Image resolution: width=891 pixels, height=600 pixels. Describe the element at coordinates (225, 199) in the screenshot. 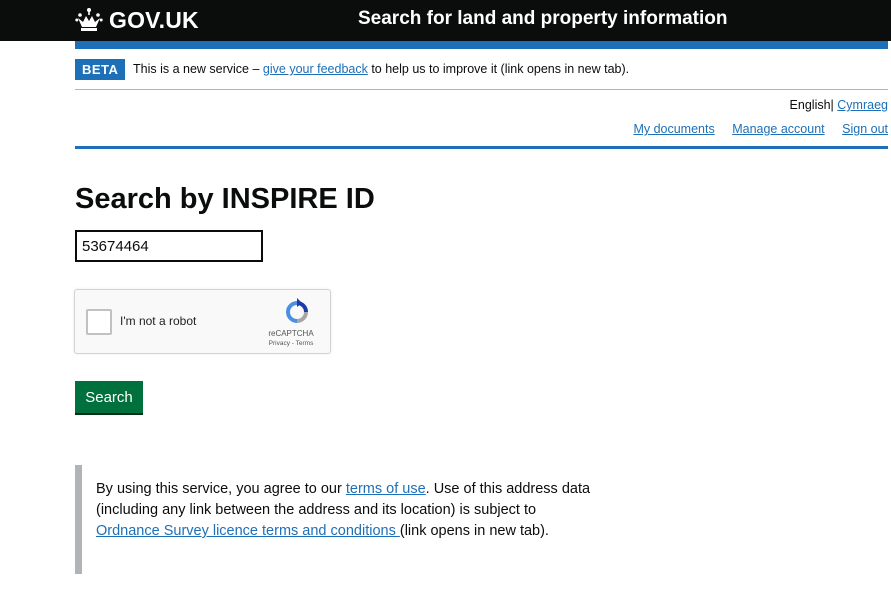

I see `page-title: Search by INSPIRE ID` at that location.